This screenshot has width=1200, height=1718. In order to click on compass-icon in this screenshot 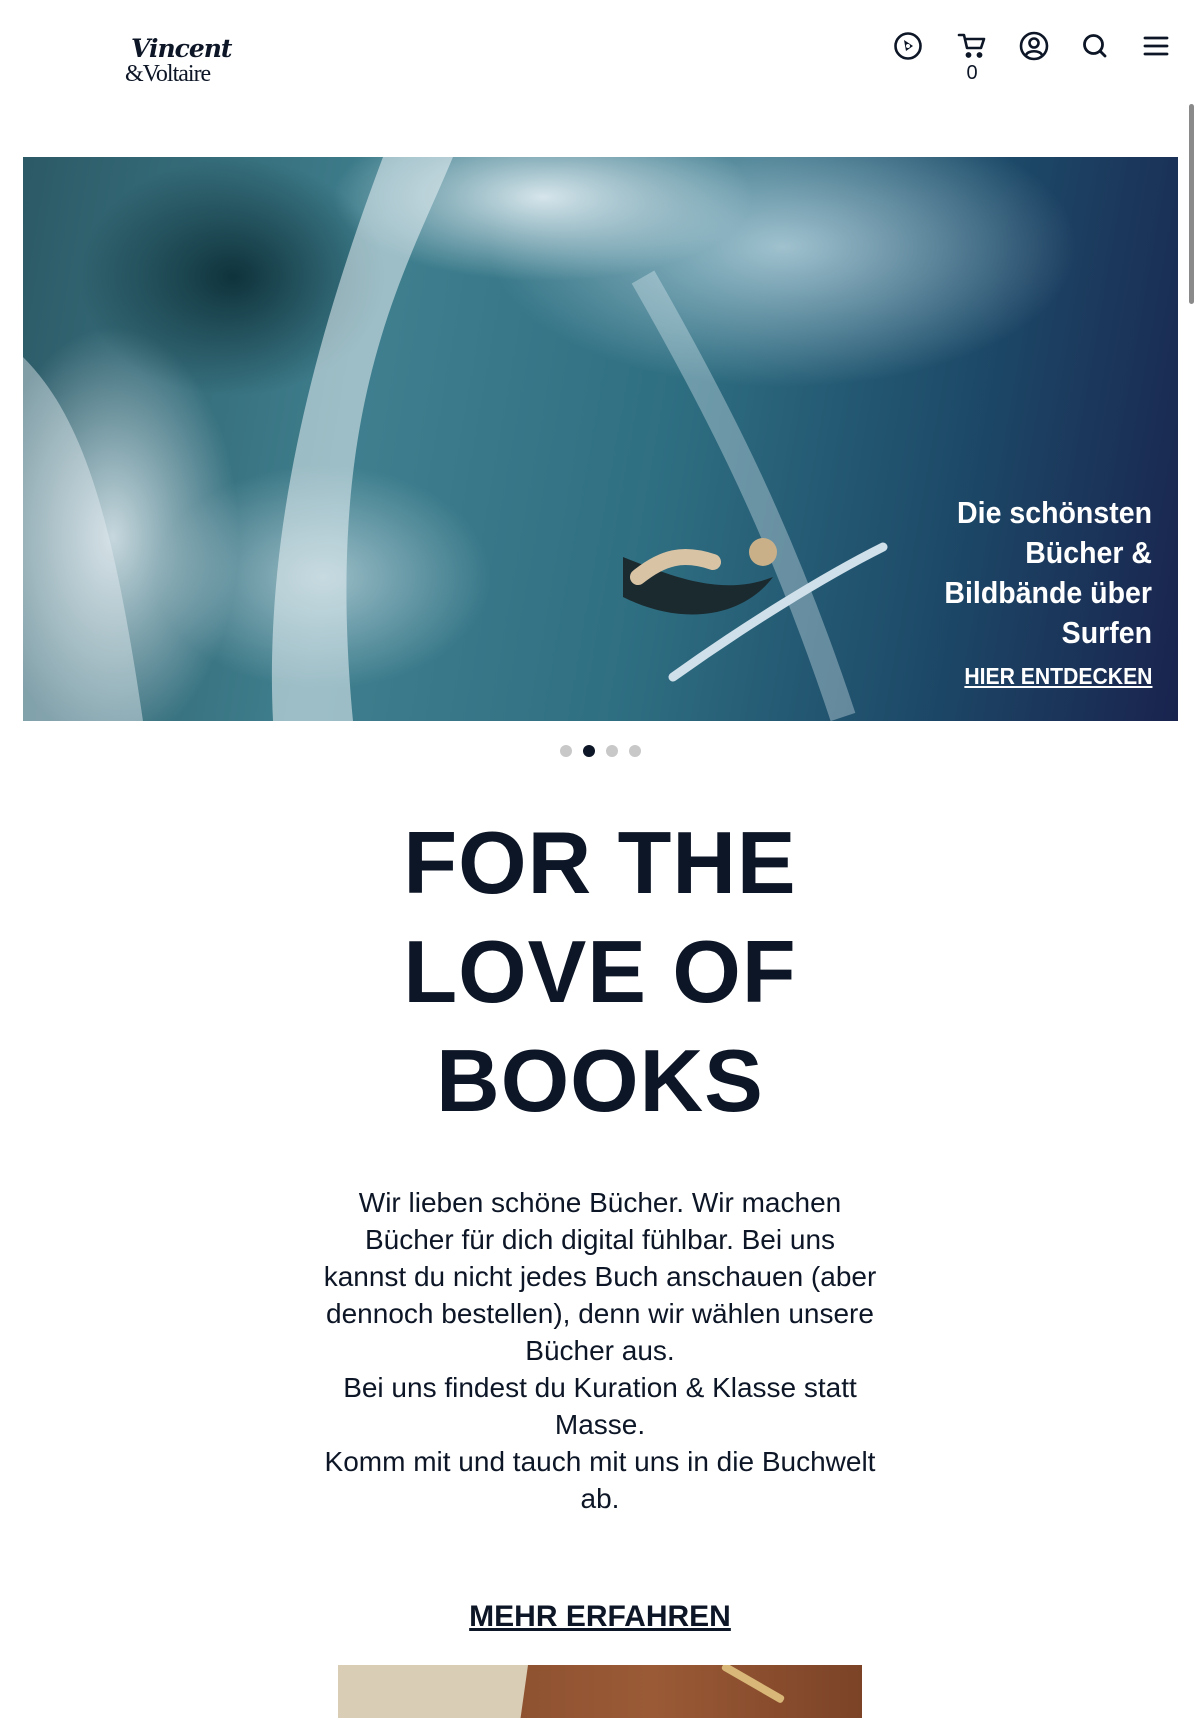, I will do `click(908, 46)`.